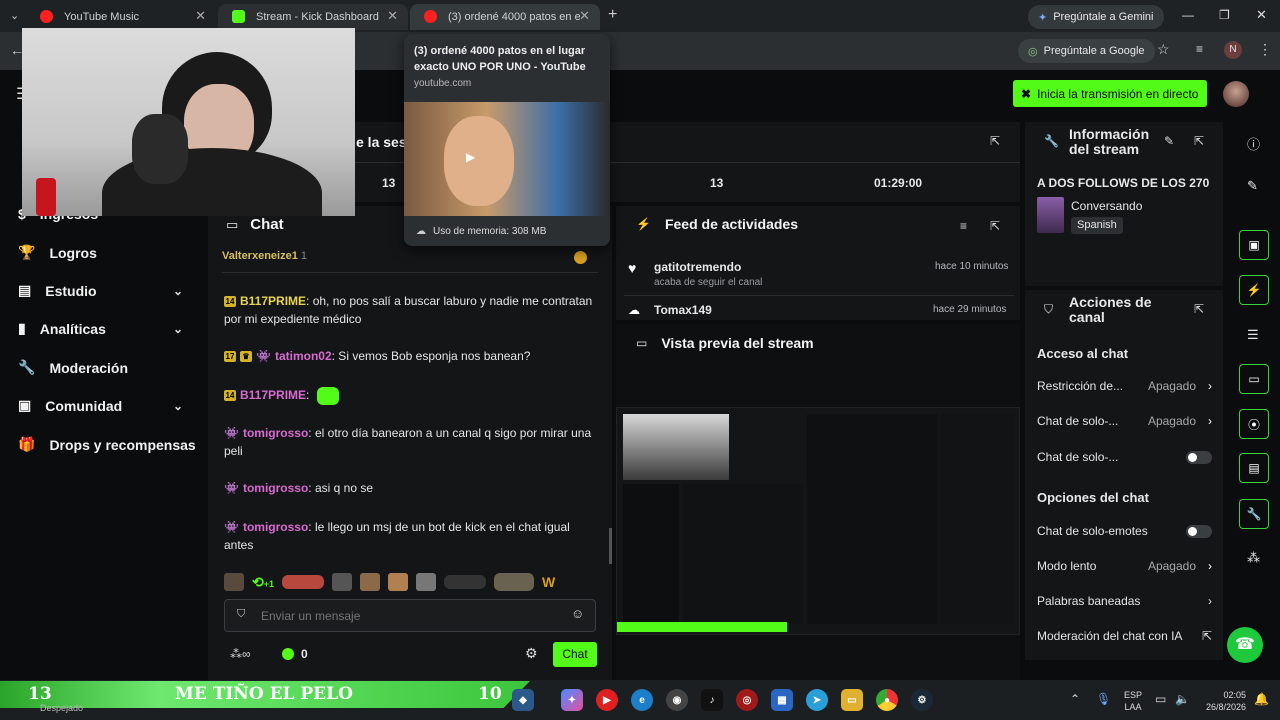 This screenshot has height=720, width=1280. I want to click on network-icon: ▭, so click(1160, 699).